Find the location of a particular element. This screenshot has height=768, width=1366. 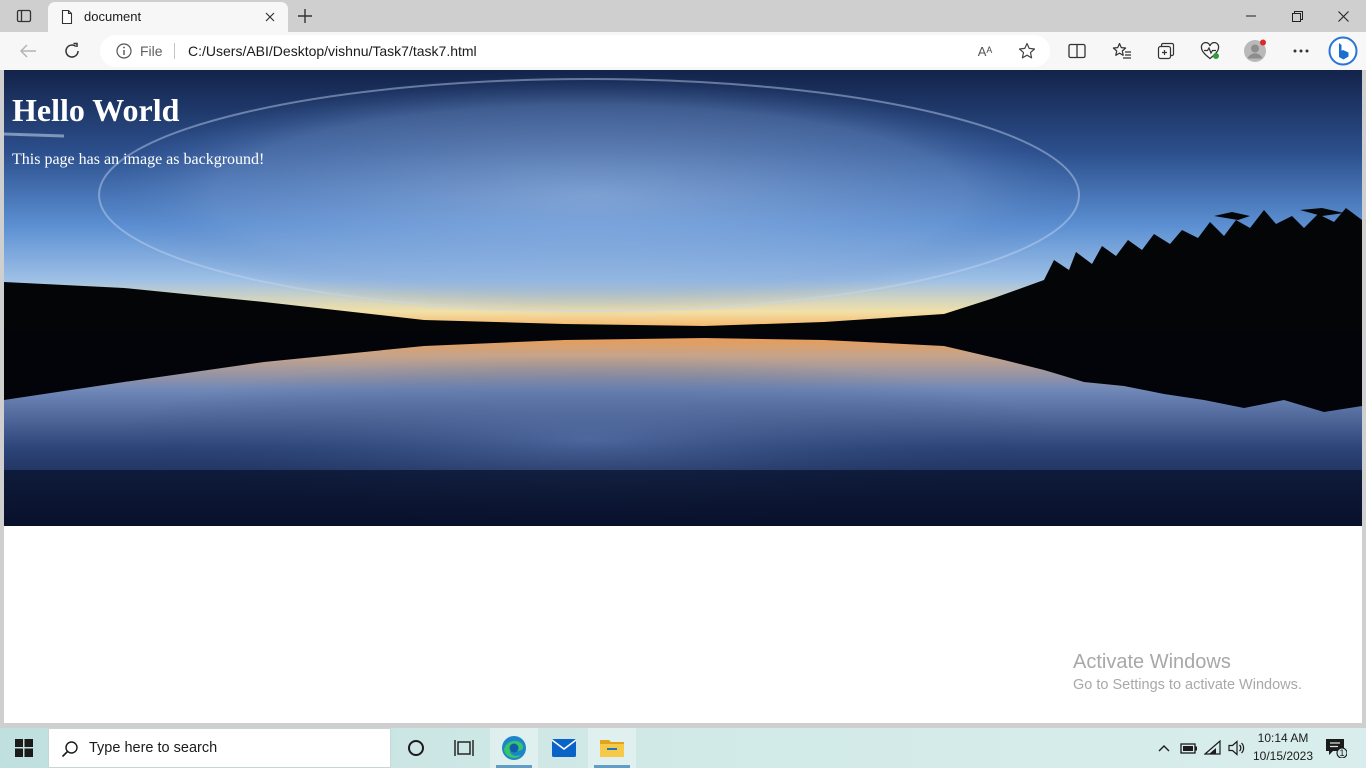

notification-center-button: 1 is located at coordinates (1336, 748).